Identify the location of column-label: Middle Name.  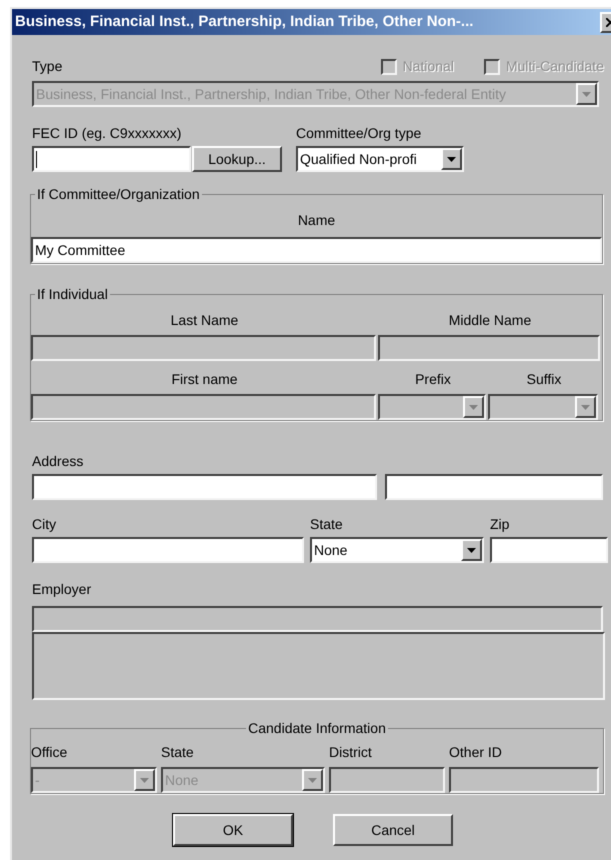
(490, 320).